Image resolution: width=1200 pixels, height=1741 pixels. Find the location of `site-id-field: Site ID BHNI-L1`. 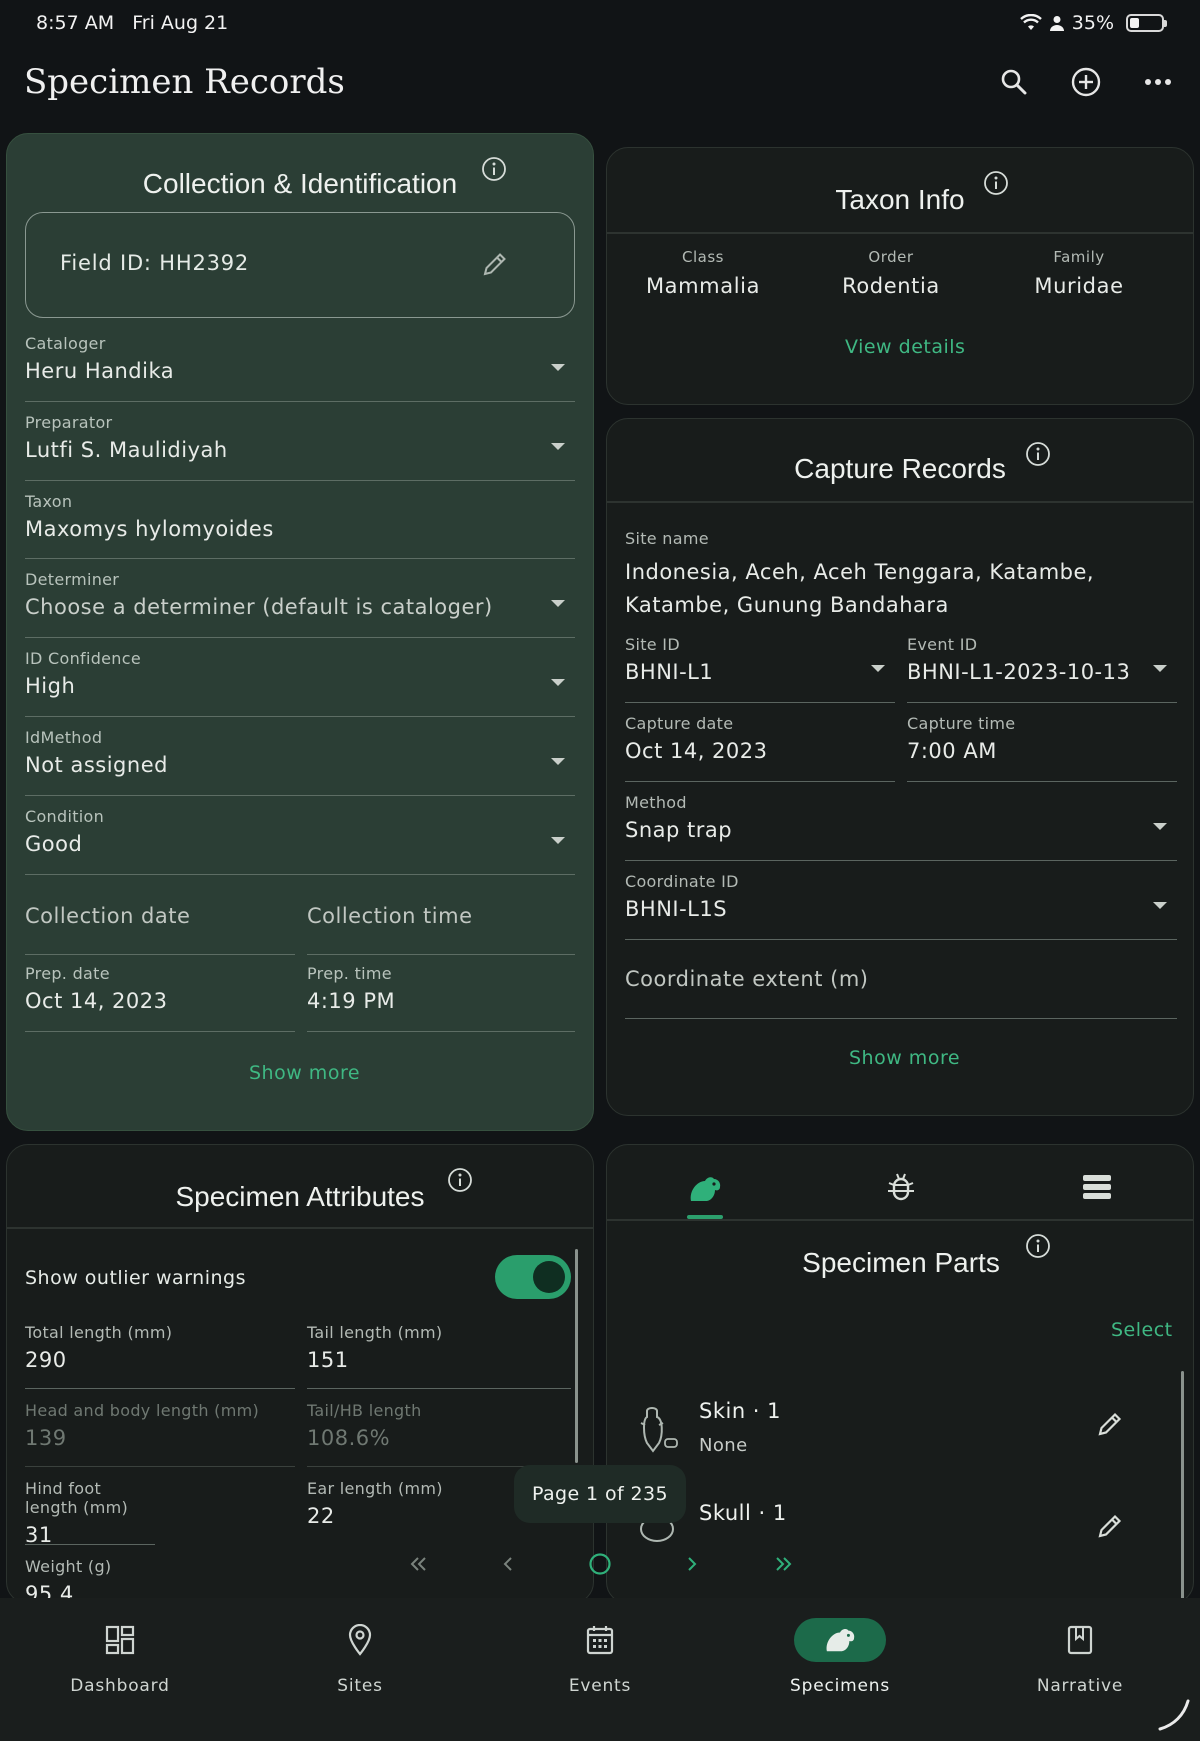

site-id-field: Site ID BHNI-L1 is located at coordinates (760, 669).